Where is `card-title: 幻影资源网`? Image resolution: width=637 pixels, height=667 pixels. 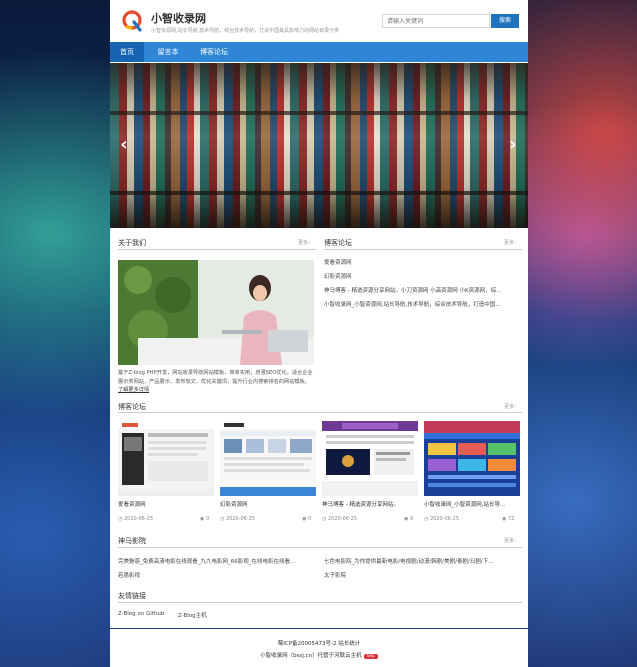
card-title: 幻影资源网 is located at coordinates (266, 504).